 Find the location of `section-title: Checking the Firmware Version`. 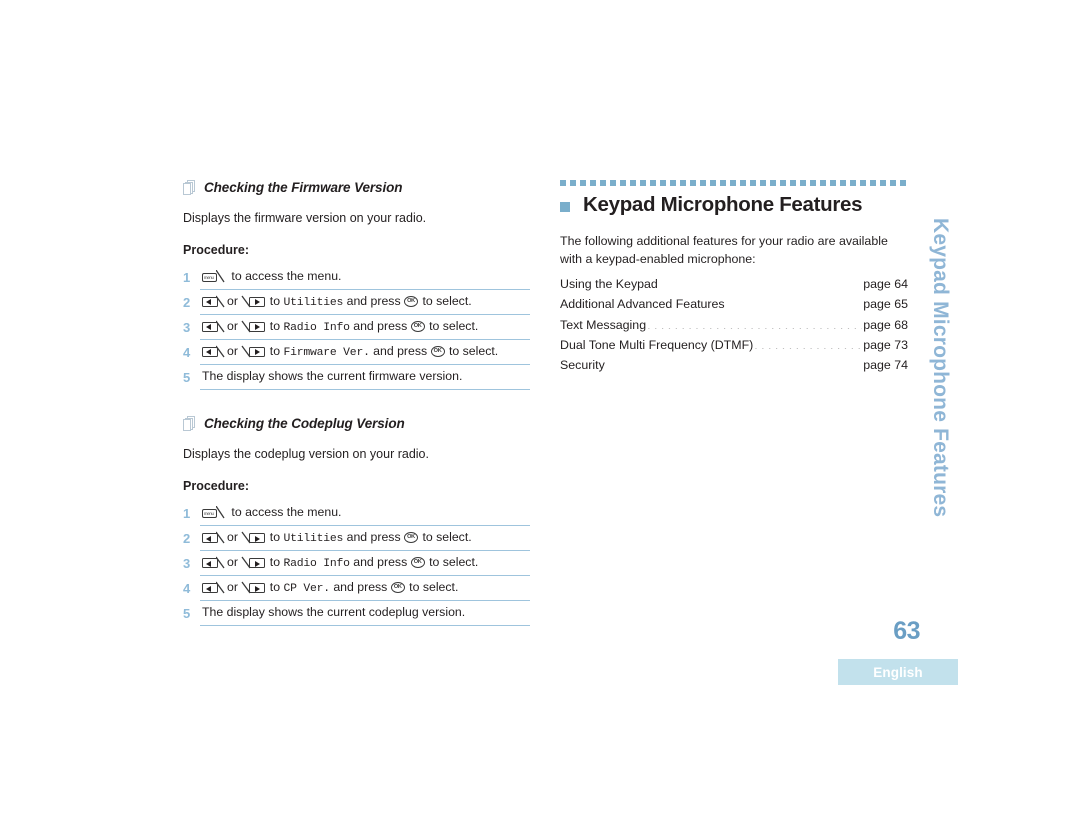

section-title: Checking the Firmware Version is located at coordinates (303, 187).